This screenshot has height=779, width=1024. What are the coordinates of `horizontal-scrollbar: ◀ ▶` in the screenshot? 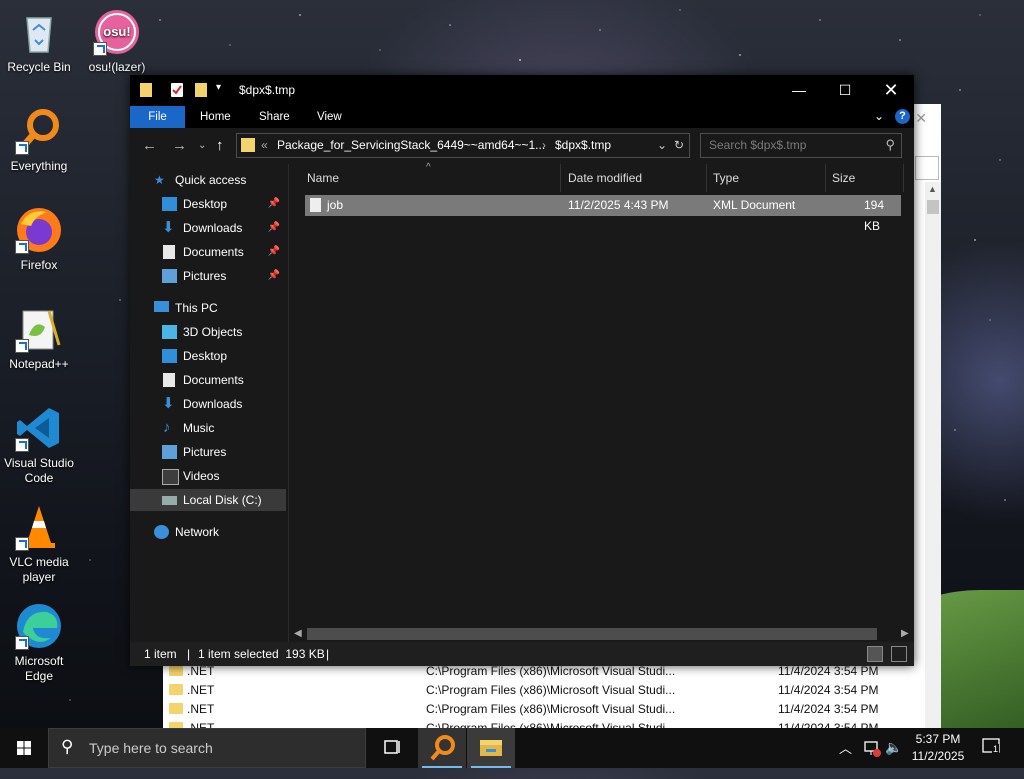 It's located at (601, 634).